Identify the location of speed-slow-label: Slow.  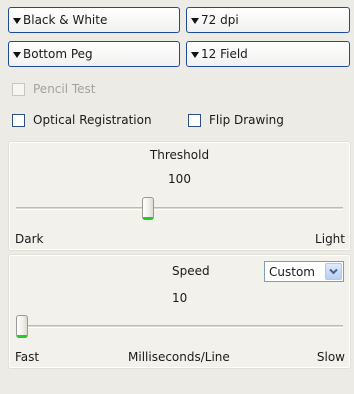
(330, 357).